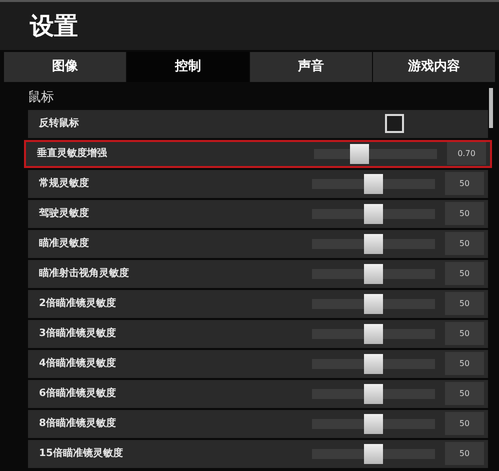 The width and height of the screenshot is (499, 471). Describe the element at coordinates (64, 213) in the screenshot. I see `setting-label: 驾驶灵敏度` at that location.